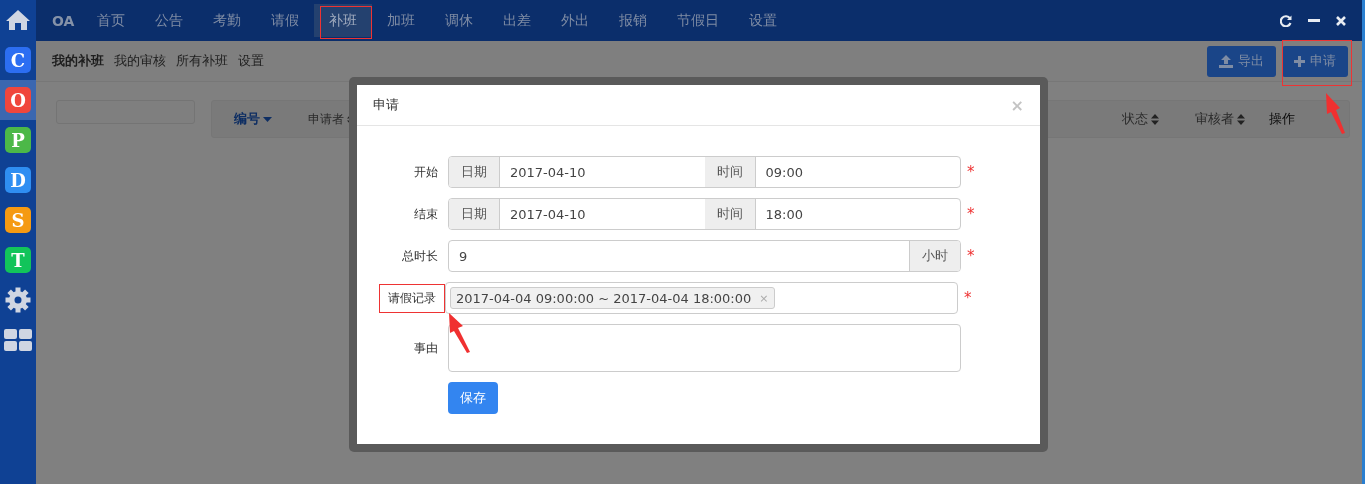 This screenshot has height=484, width=1365. Describe the element at coordinates (1226, 61) in the screenshot. I see `upload-icon` at that location.